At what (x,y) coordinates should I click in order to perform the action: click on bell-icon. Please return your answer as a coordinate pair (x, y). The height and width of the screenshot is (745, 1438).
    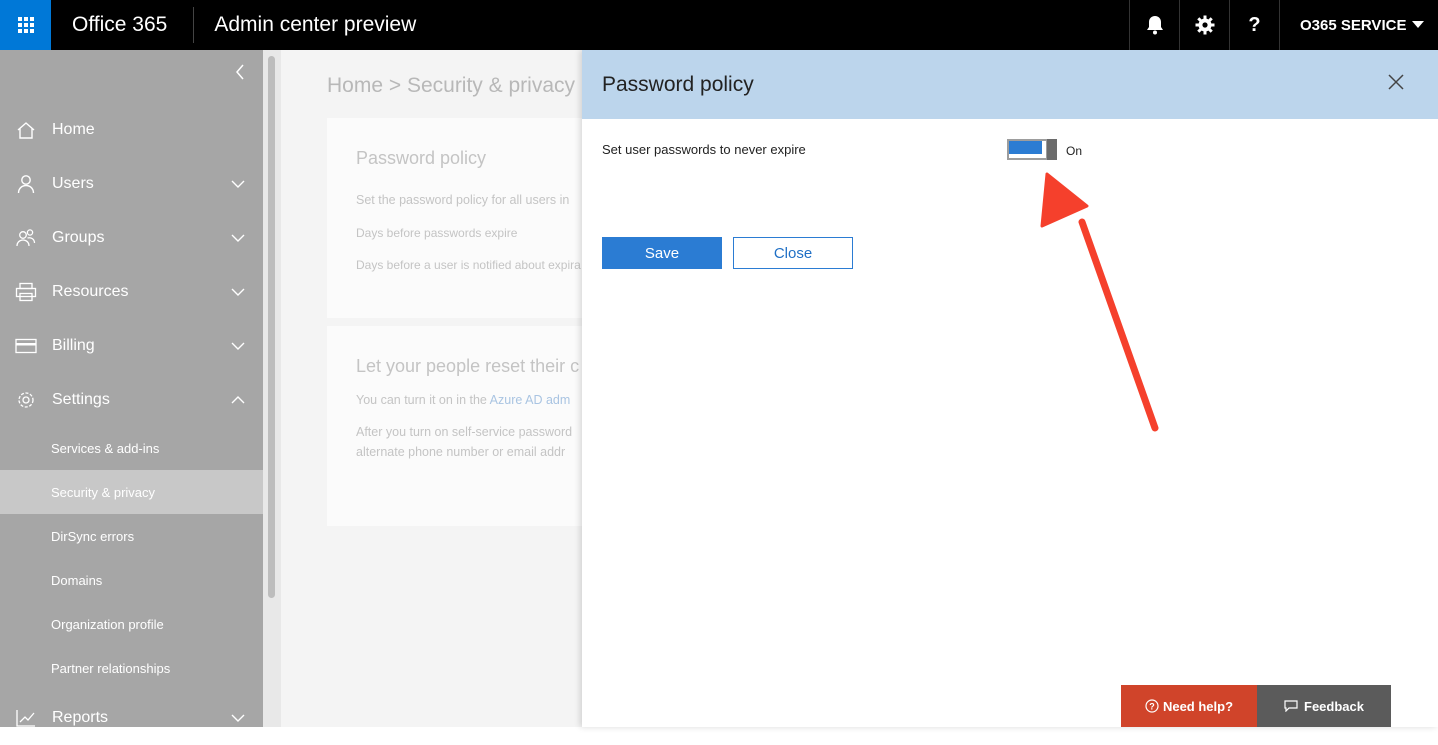
    Looking at the image, I should click on (1154, 25).